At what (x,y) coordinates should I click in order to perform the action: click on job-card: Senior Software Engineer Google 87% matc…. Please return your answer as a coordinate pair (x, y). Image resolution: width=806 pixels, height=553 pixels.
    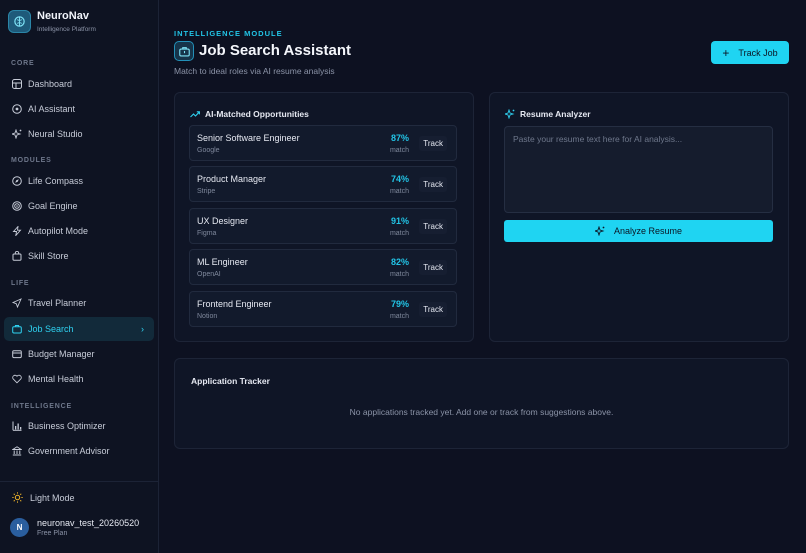
    Looking at the image, I should click on (323, 143).